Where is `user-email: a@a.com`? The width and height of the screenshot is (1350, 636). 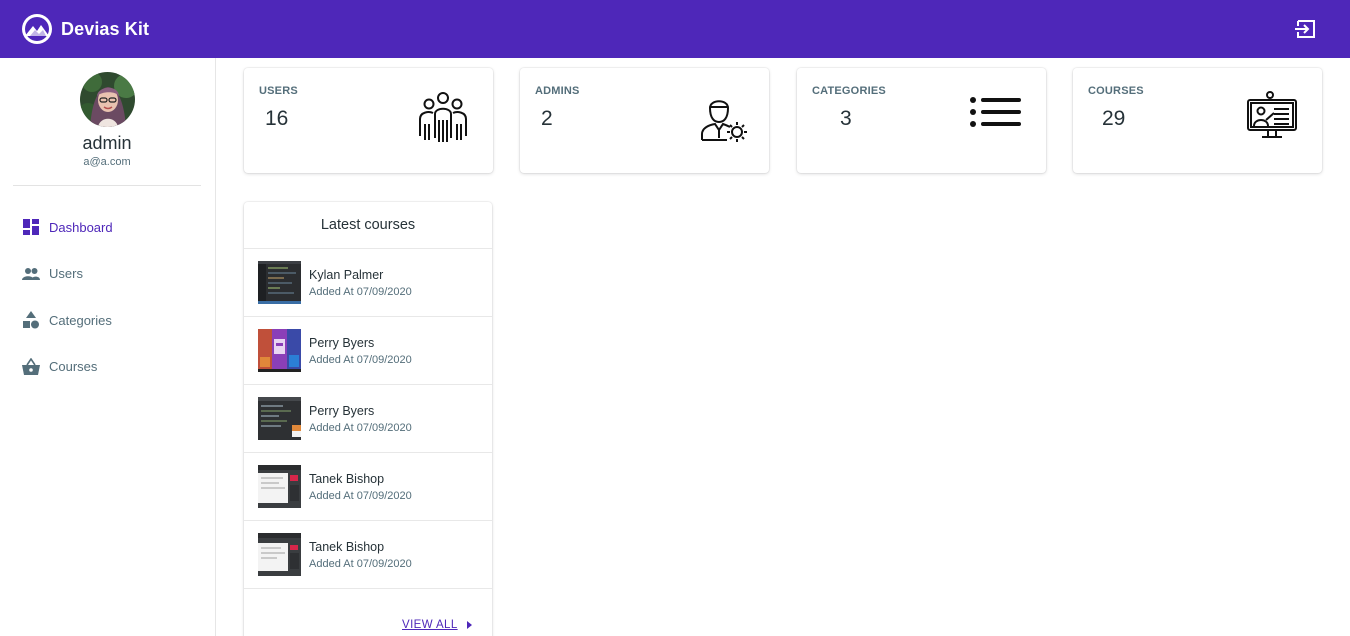
user-email: a@a.com is located at coordinates (107, 162).